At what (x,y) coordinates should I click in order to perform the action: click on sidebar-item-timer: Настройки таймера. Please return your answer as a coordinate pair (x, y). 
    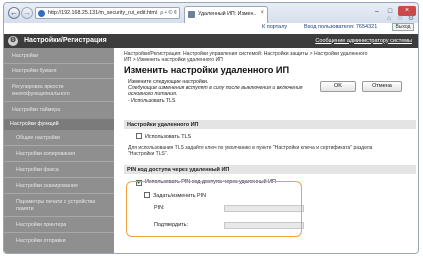
    Looking at the image, I should click on (59, 110).